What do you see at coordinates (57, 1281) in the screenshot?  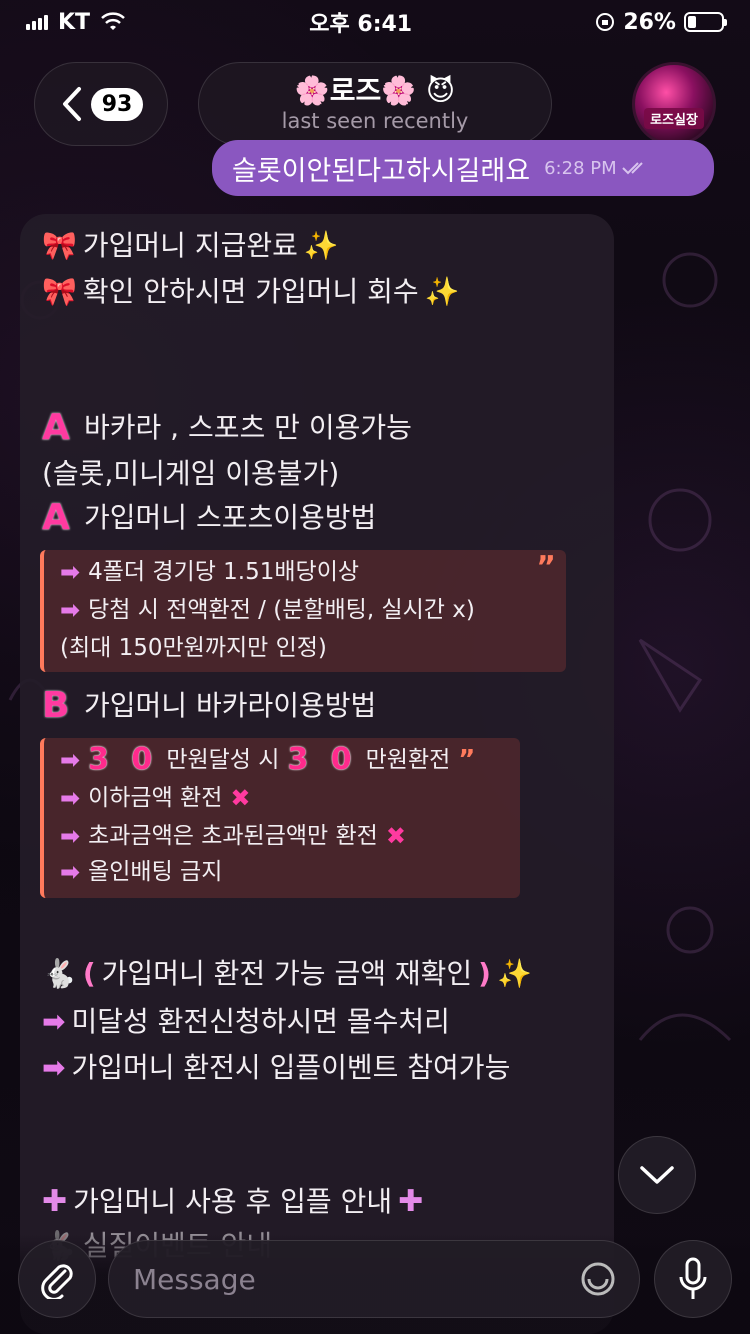 I see `paperclip-icon` at bounding box center [57, 1281].